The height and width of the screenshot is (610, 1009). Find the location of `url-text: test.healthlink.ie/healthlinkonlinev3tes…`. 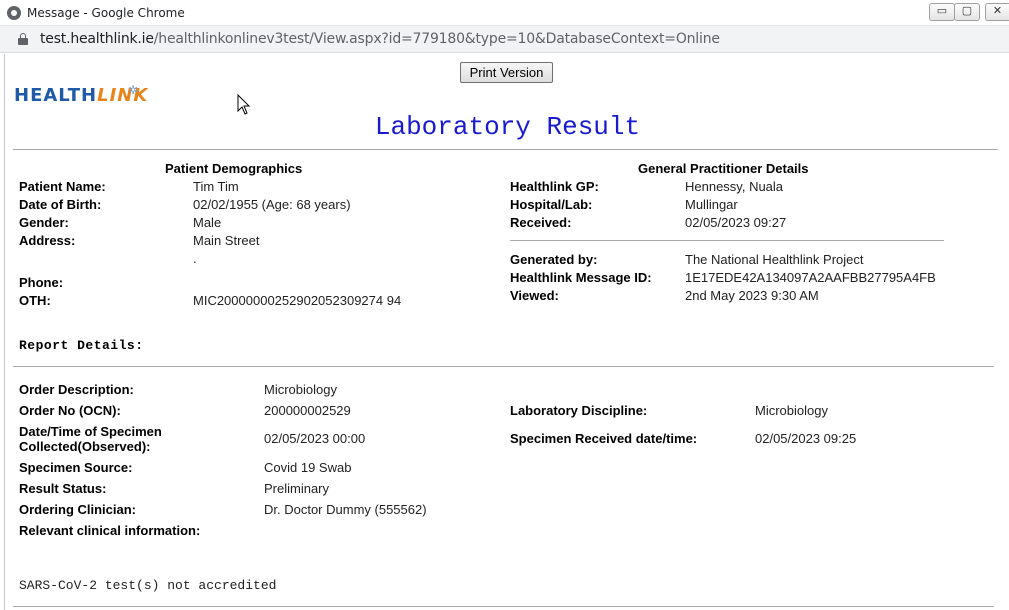

url-text: test.healthlink.ie/healthlinkonlinev3tes… is located at coordinates (380, 39).